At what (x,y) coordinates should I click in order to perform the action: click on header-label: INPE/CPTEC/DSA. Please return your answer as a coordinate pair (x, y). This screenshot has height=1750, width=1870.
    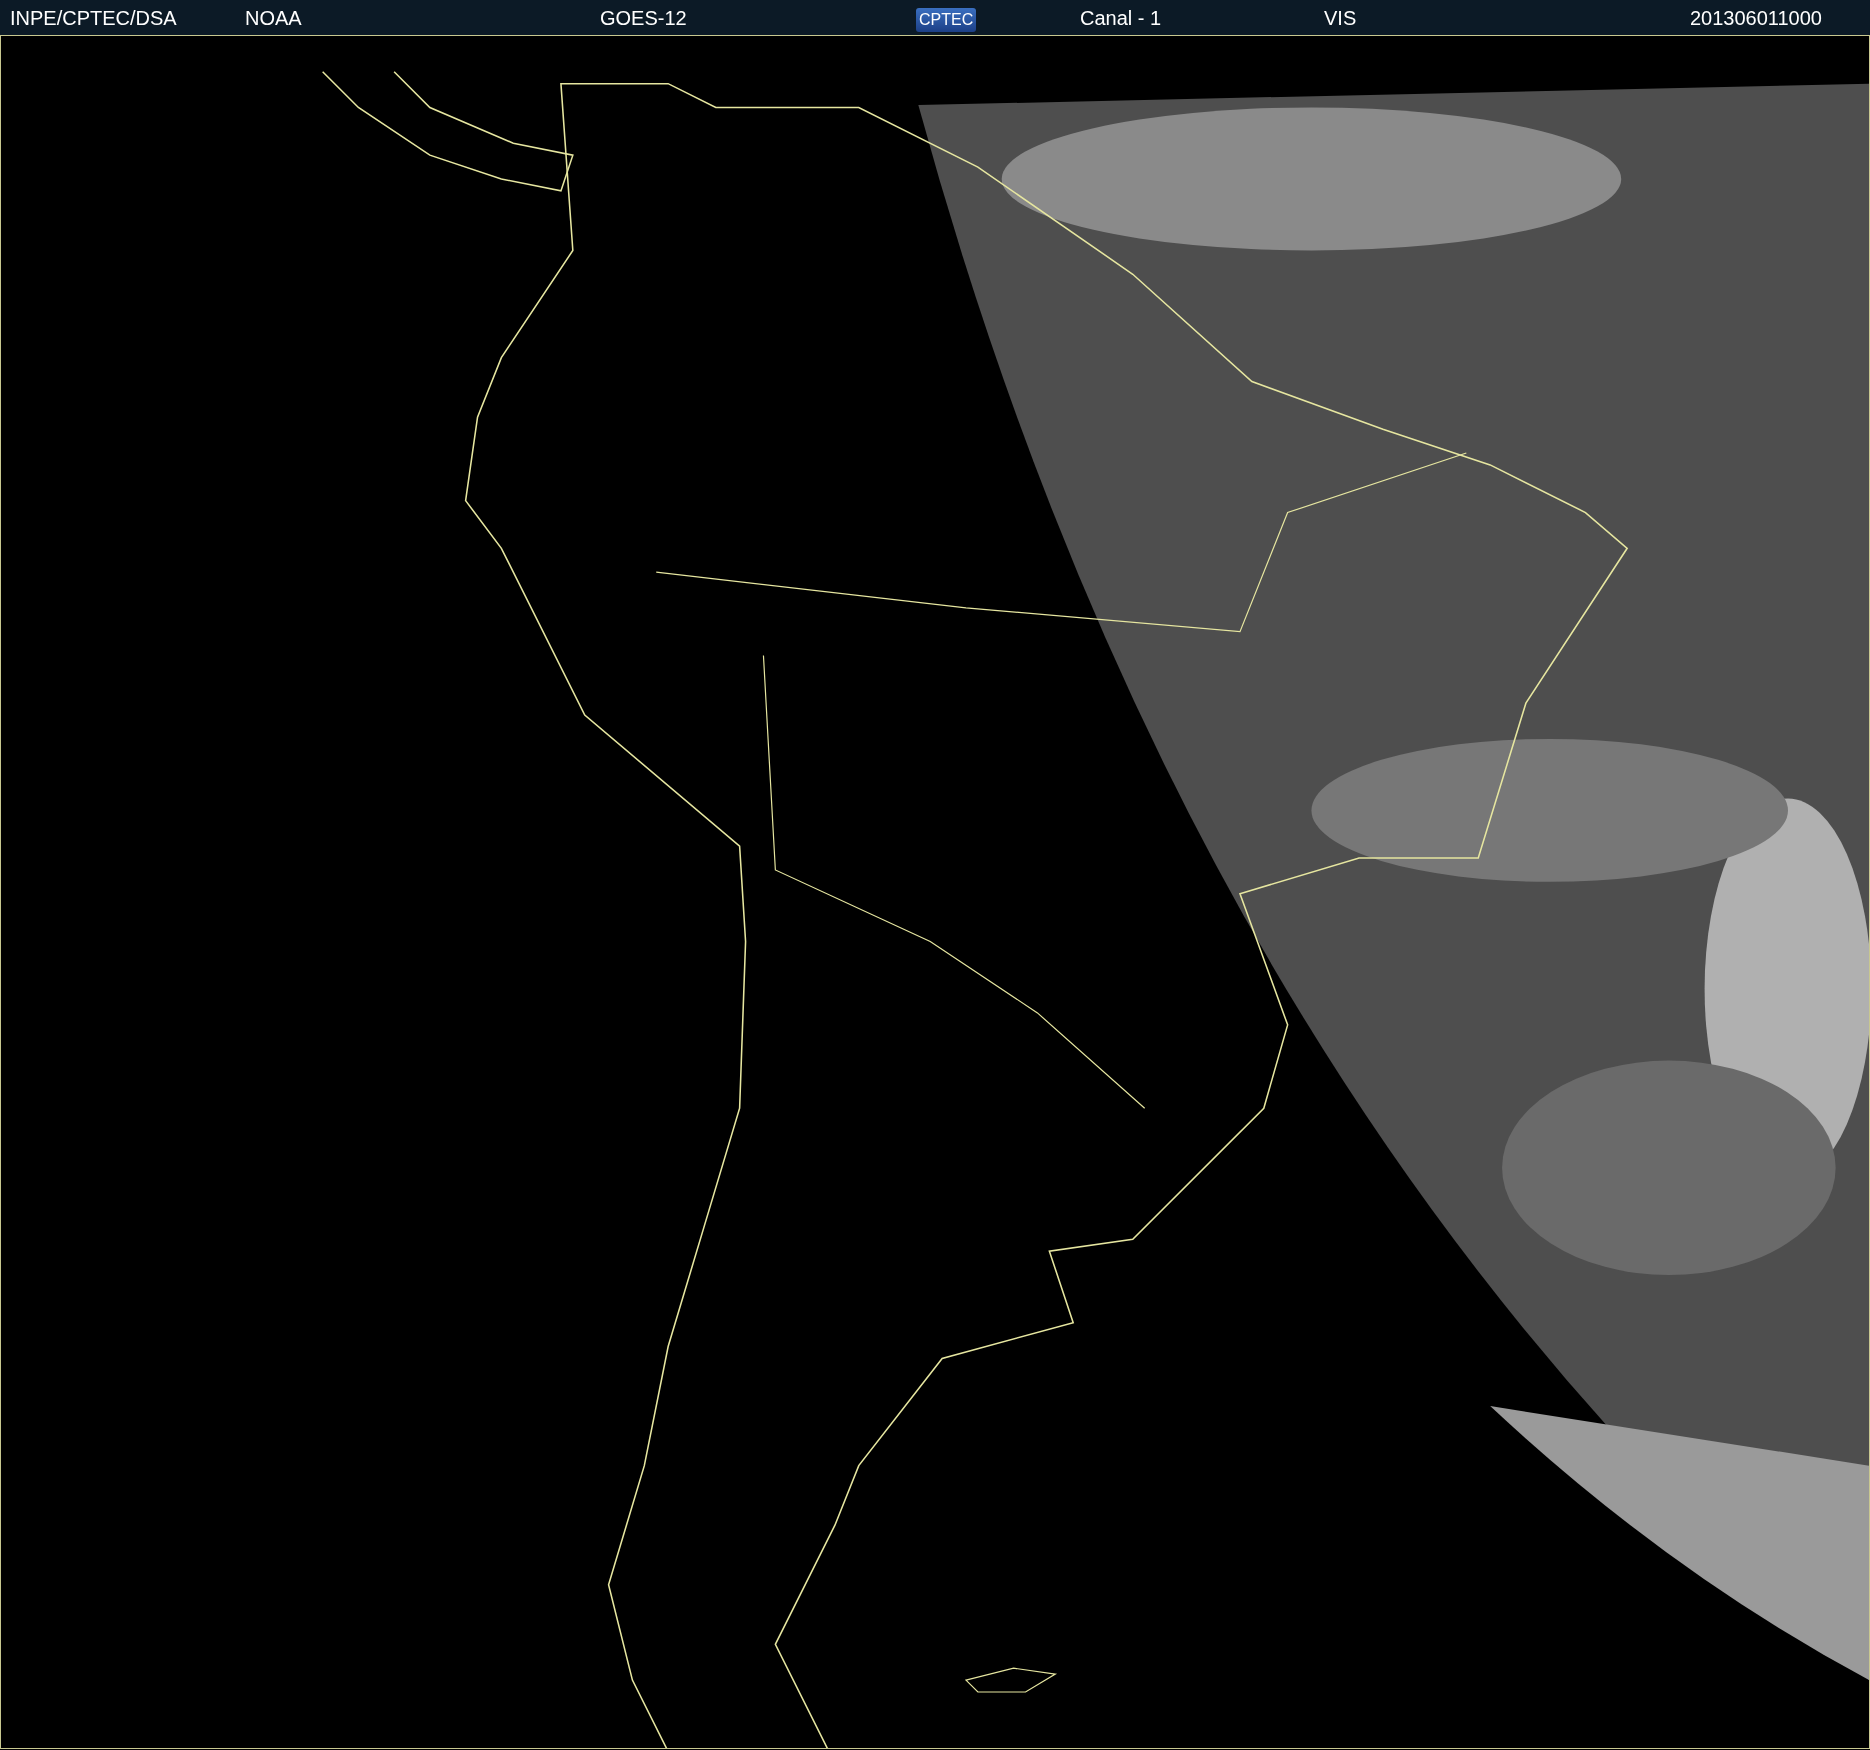
    Looking at the image, I should click on (93, 17).